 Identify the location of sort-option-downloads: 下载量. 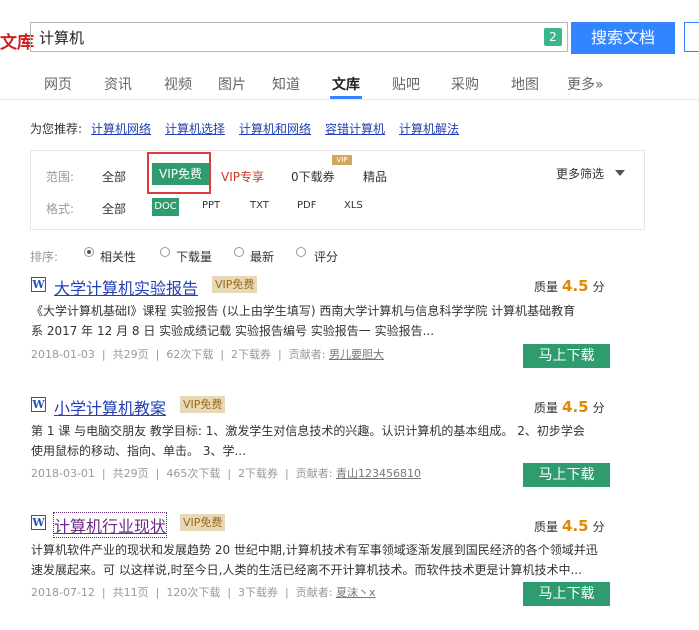
(194, 256).